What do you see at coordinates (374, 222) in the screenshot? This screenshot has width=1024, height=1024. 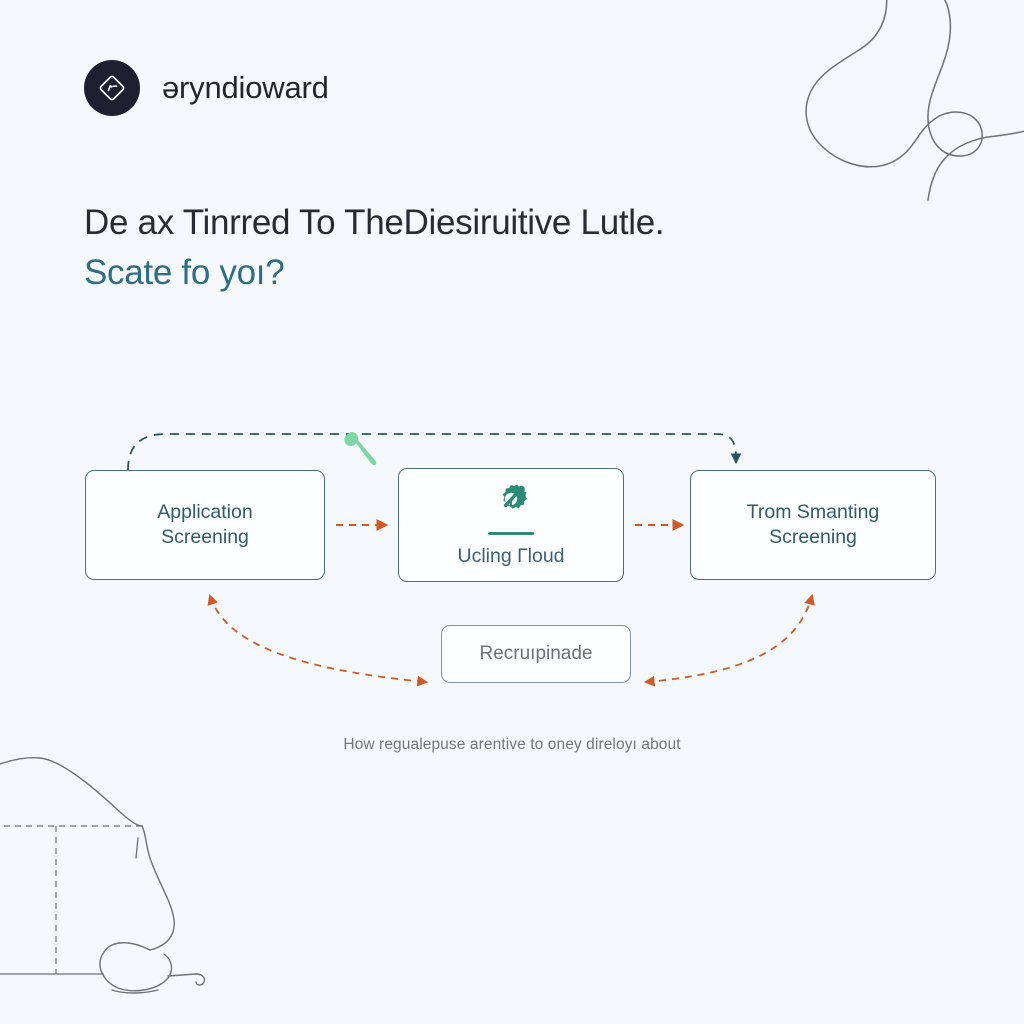 I see `page-title: De ax Tinrred To TheDiesiruitive Lutle.` at bounding box center [374, 222].